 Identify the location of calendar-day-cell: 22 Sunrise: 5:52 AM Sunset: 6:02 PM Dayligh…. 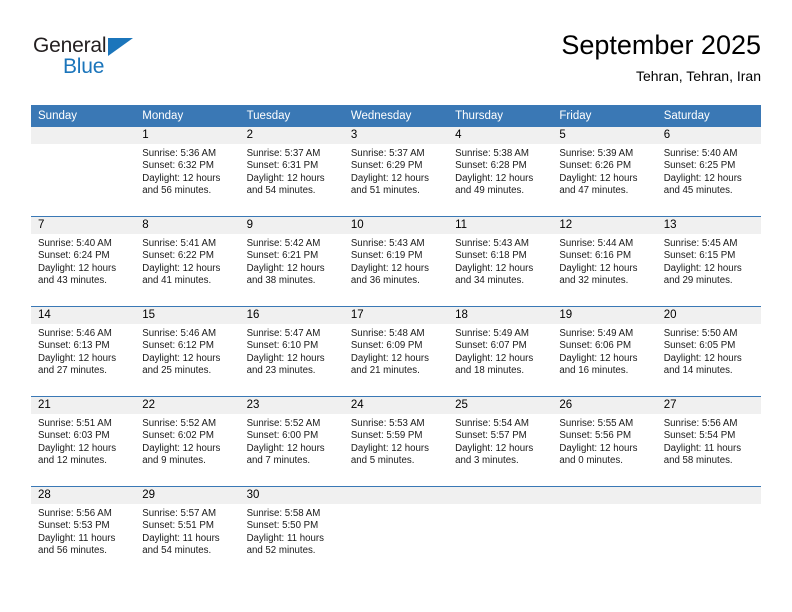
(187, 441).